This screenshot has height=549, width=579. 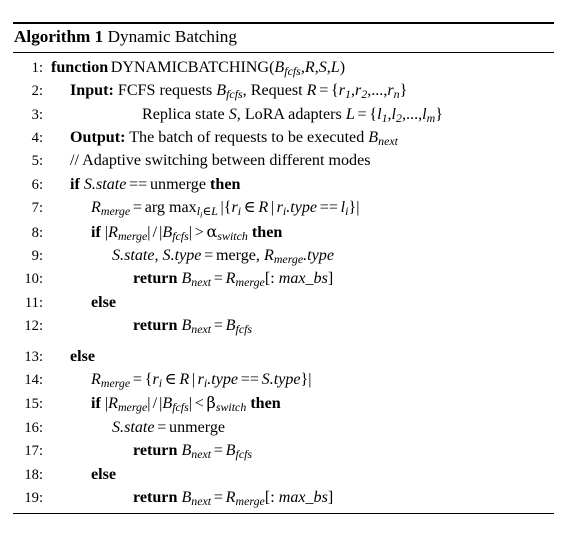 What do you see at coordinates (199, 232) in the screenshot?
I see `op-greater-than: >` at bounding box center [199, 232].